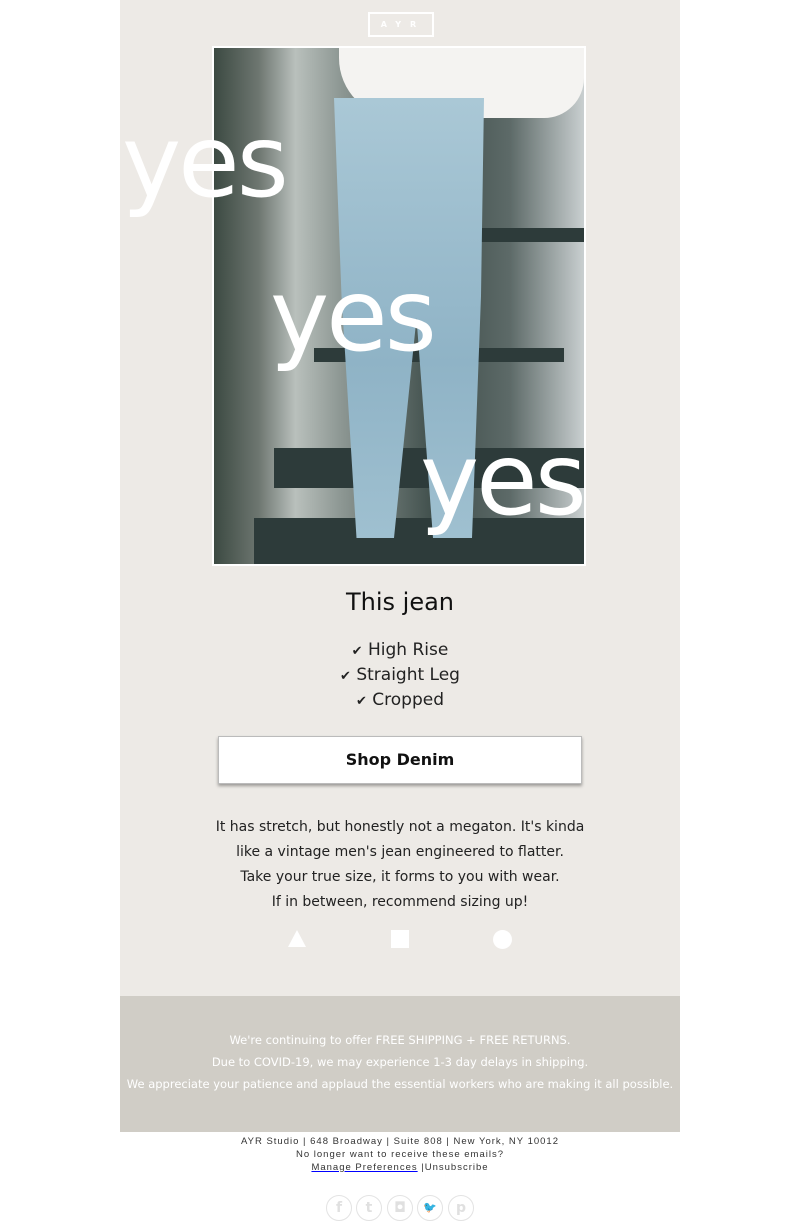  I want to click on circle-icon, so click(502, 939).